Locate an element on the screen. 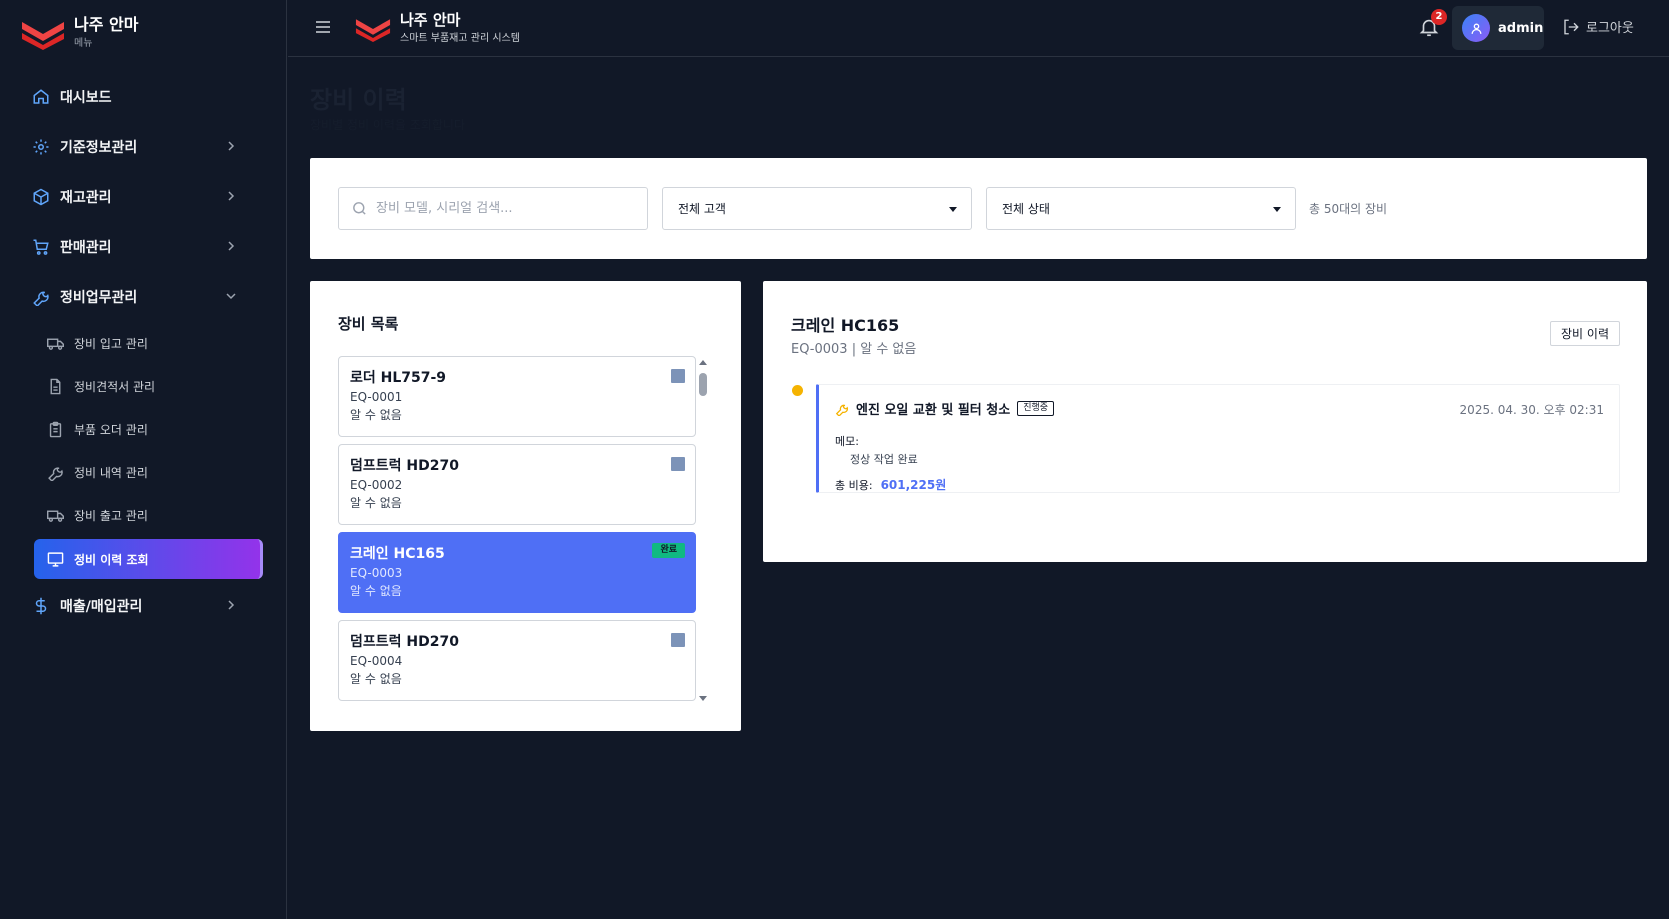 This screenshot has width=1669, height=919. header-system-name: 스마트 부품재고 관리 시스템 is located at coordinates (460, 38).